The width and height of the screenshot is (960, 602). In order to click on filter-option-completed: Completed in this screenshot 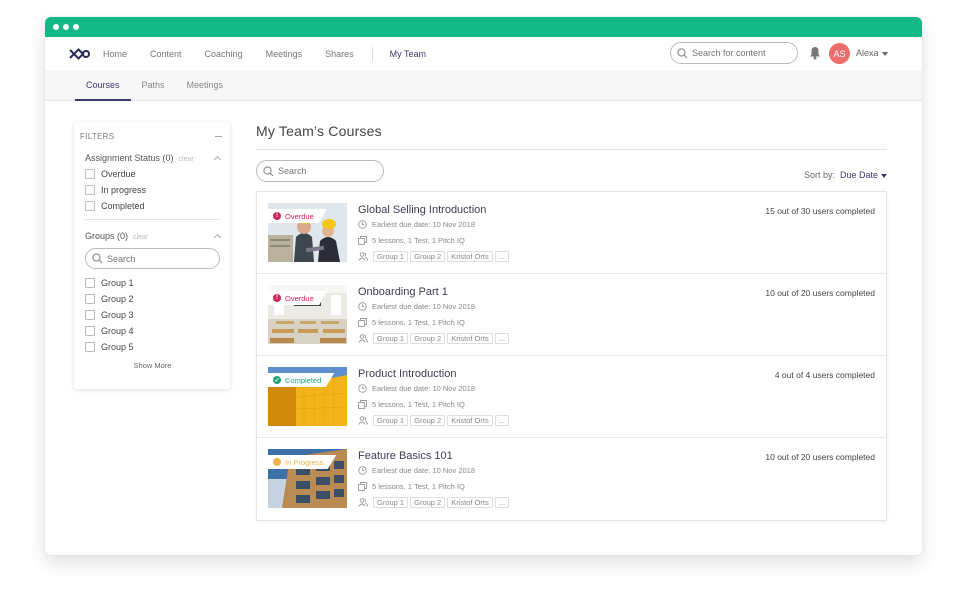, I will do `click(152, 206)`.